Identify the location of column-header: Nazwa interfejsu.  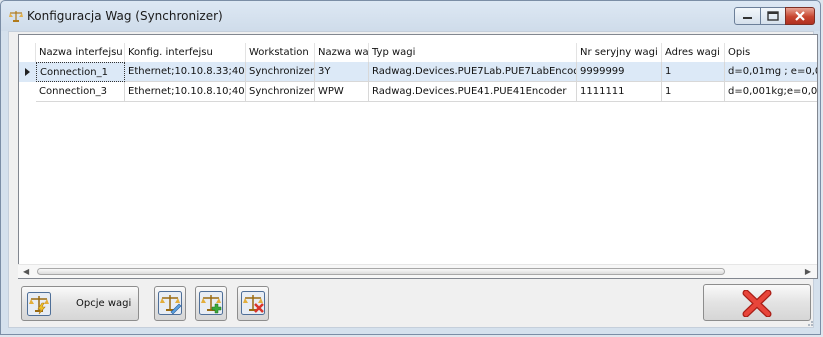
(80, 52).